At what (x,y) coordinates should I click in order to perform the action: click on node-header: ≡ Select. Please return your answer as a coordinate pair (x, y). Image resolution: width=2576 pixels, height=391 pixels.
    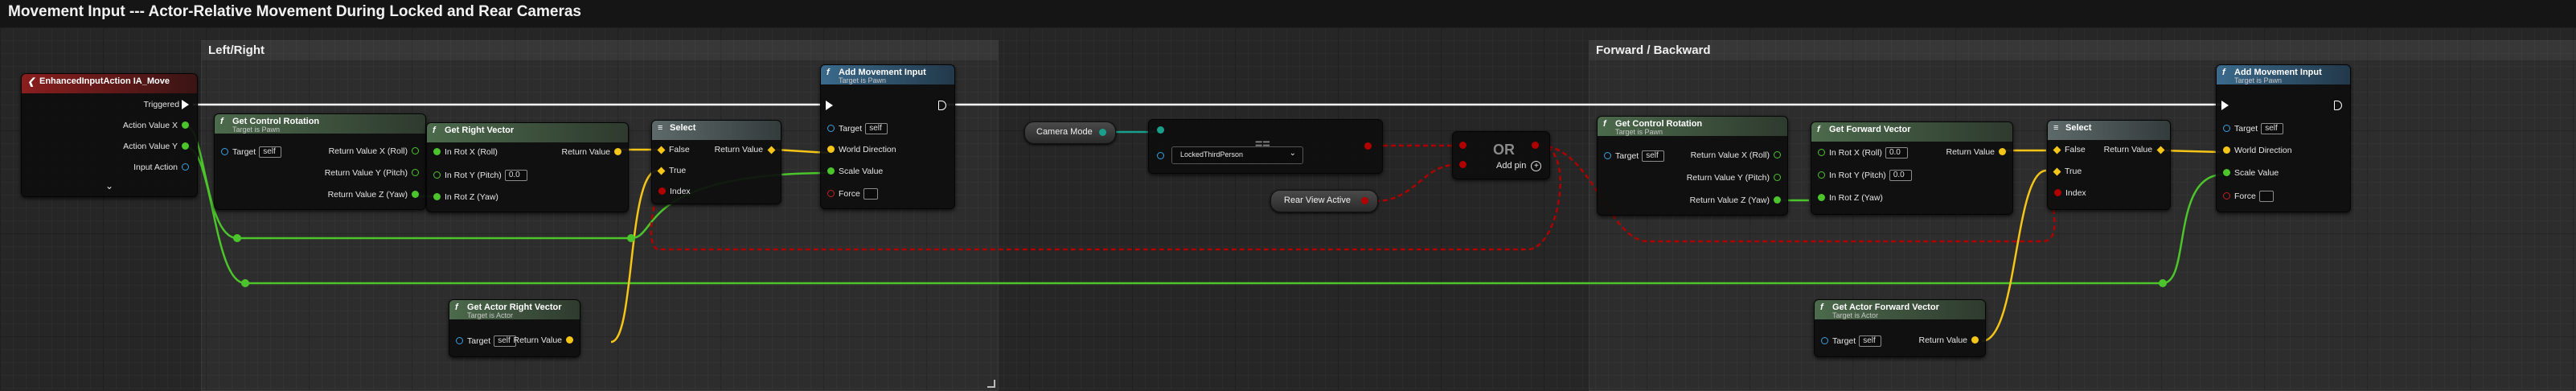
    Looking at the image, I should click on (2109, 130).